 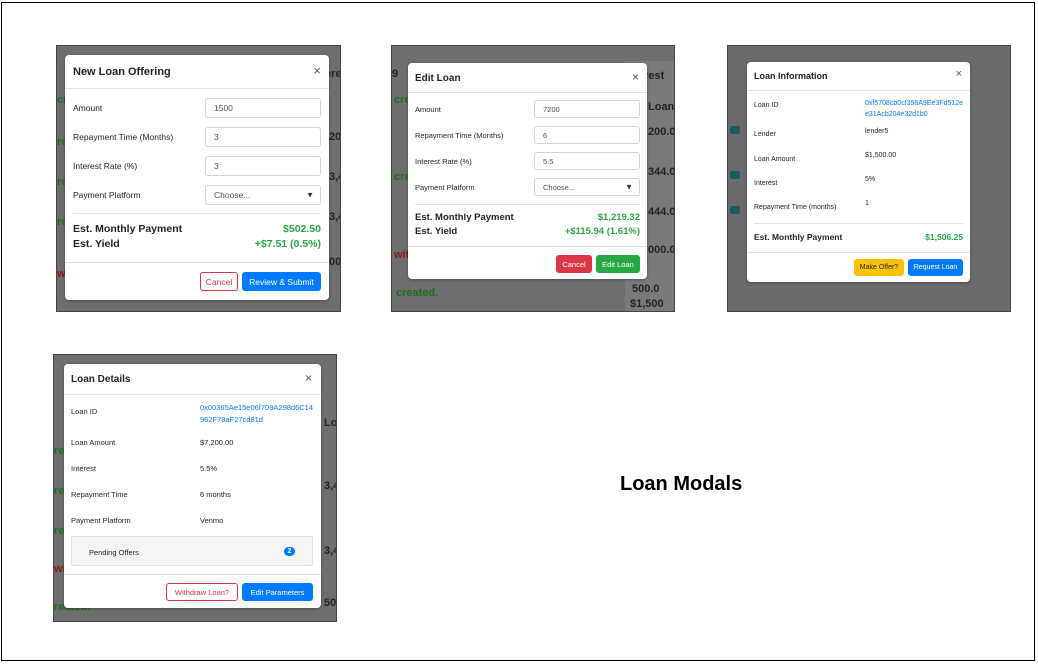 I want to click on monthly-payment-value: $1,219.32, so click(x=618, y=217).